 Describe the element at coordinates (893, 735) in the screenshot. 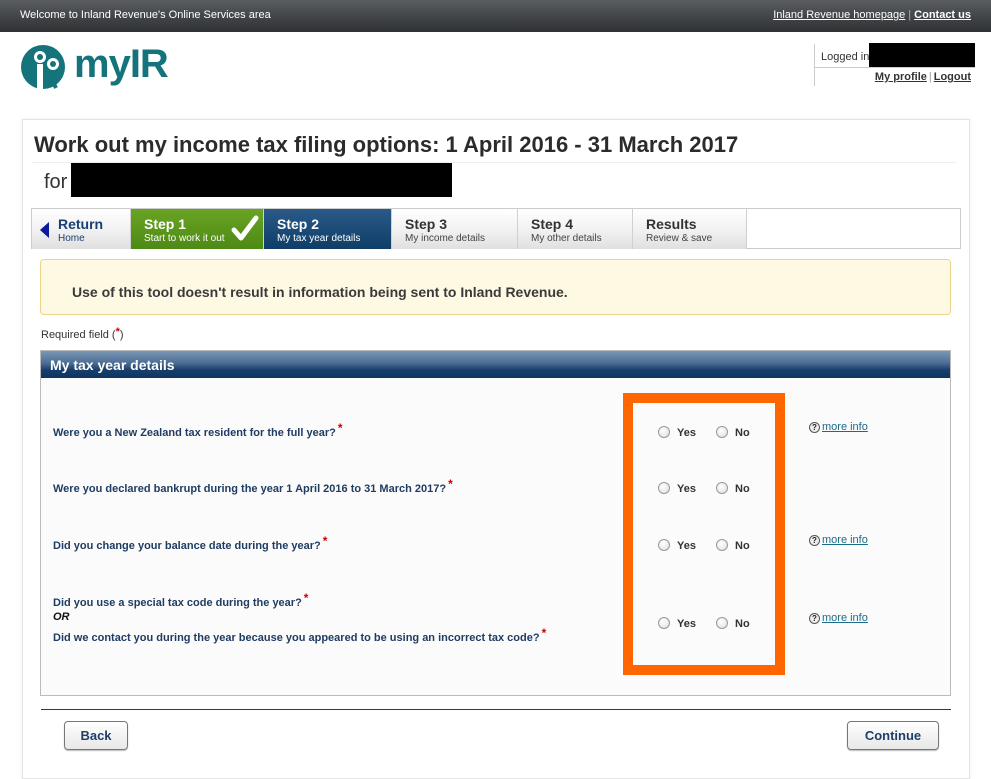

I see `continue-button: Continue` at that location.